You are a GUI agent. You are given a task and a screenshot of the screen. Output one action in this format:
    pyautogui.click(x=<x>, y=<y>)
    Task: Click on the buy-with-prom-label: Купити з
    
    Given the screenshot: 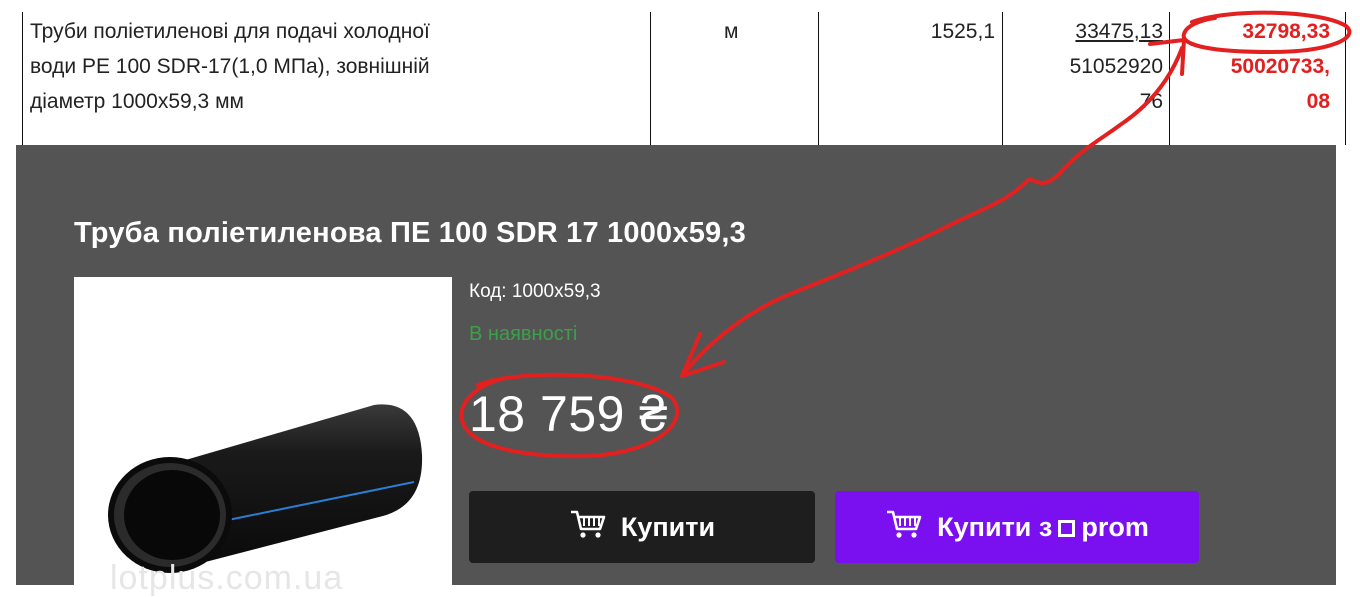 What is the action you would take?
    pyautogui.click(x=995, y=526)
    